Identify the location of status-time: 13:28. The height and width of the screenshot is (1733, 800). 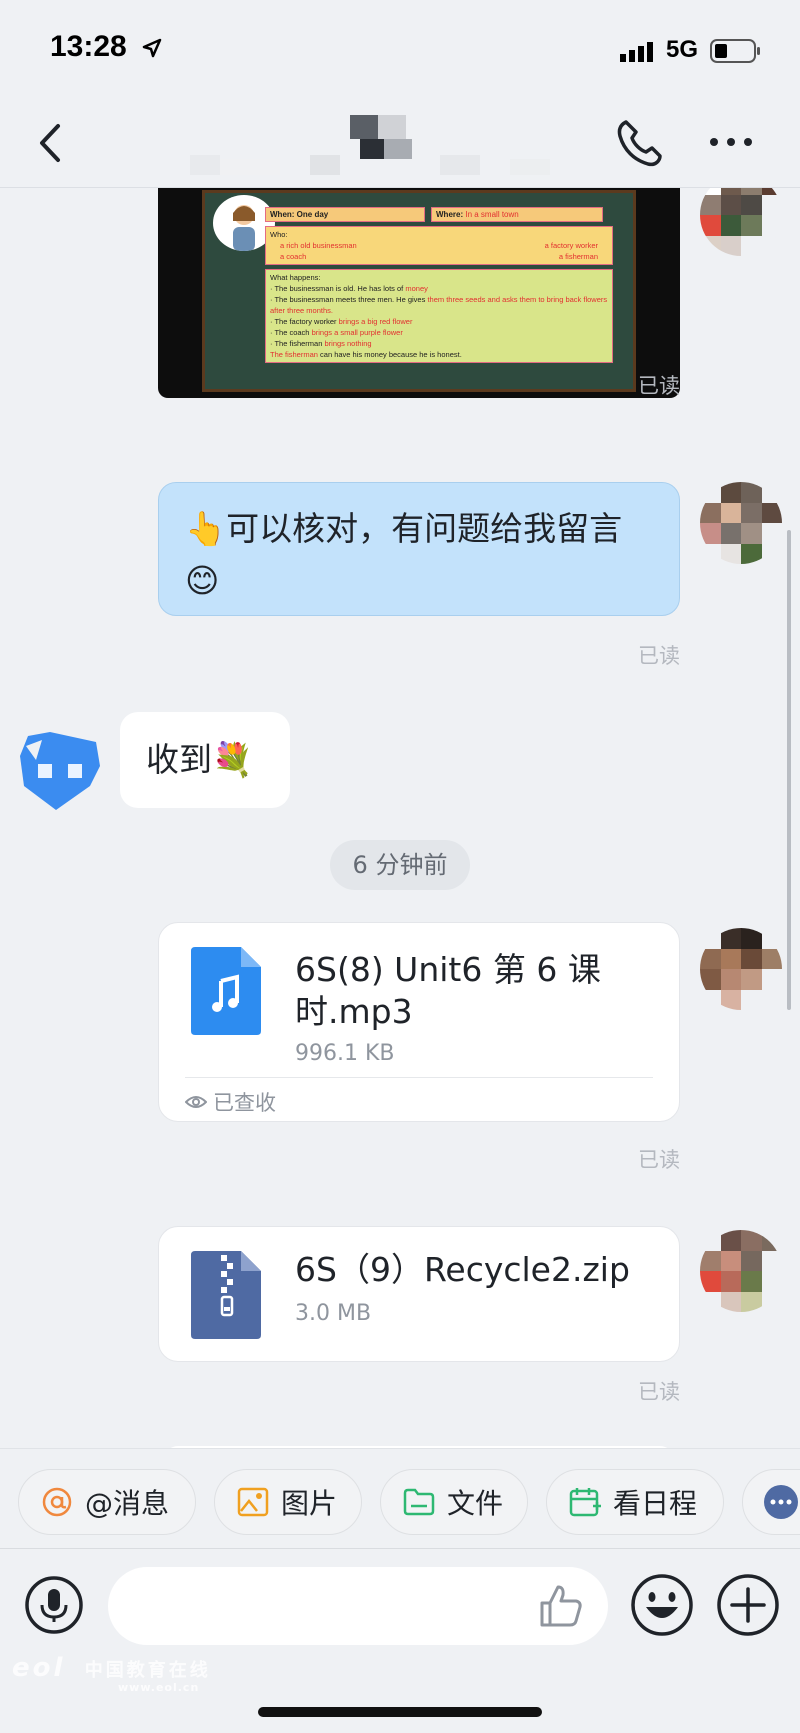
(88, 46).